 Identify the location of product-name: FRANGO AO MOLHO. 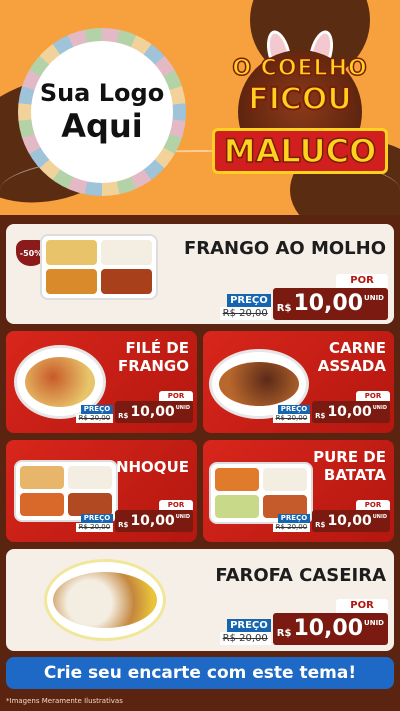
(284, 248).